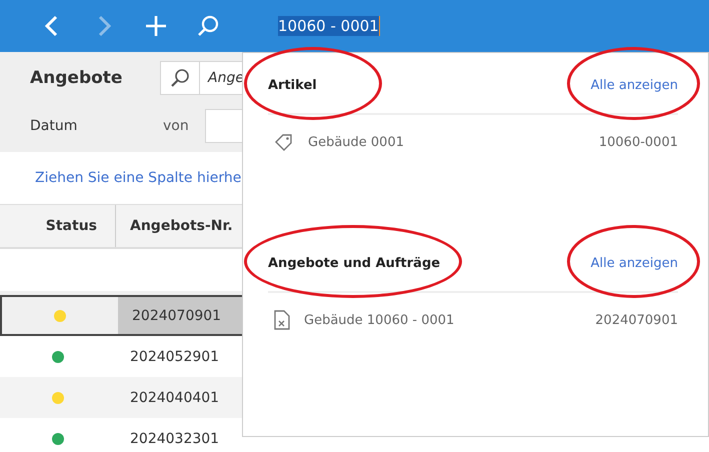 The height and width of the screenshot is (452, 709). I want to click on tag-icon, so click(284, 142).